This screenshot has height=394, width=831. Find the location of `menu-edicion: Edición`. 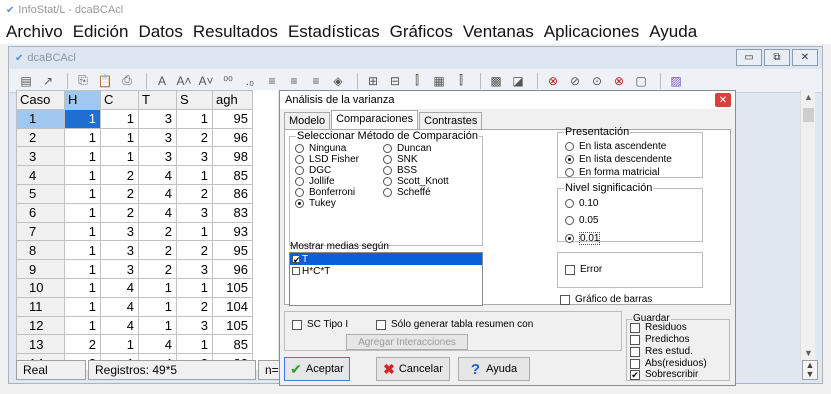

menu-edicion: Edición is located at coordinates (101, 32).